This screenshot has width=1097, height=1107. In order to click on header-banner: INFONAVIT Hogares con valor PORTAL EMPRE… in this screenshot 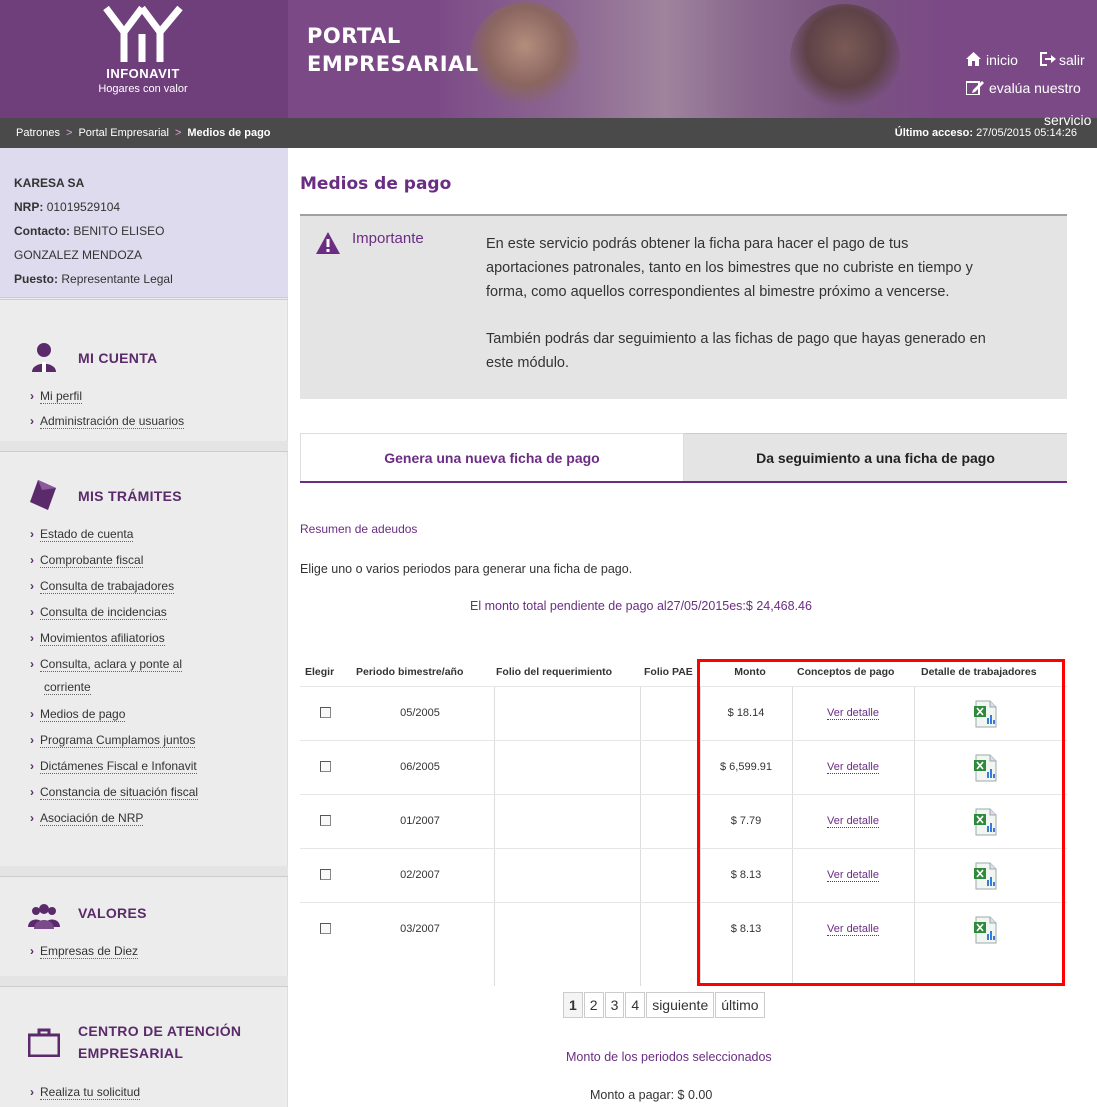, I will do `click(548, 59)`.